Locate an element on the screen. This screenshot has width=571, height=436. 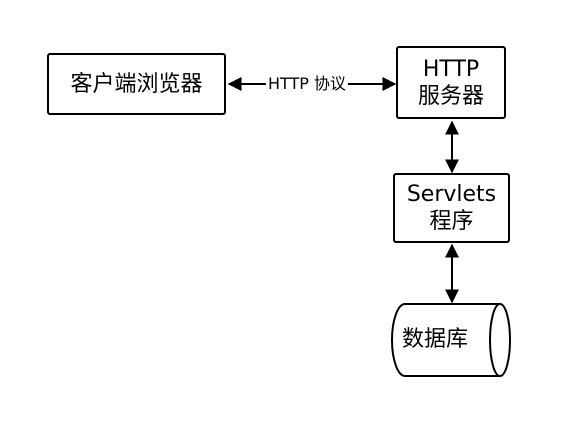
http-server-node-line2: 服务器 is located at coordinates (450, 96).